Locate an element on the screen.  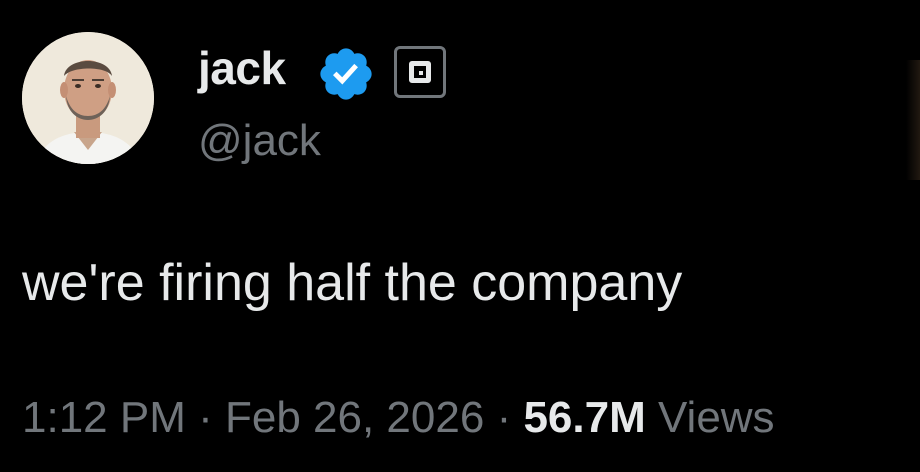
tweet-date: Feb 26, 2026 is located at coordinates (354, 417).